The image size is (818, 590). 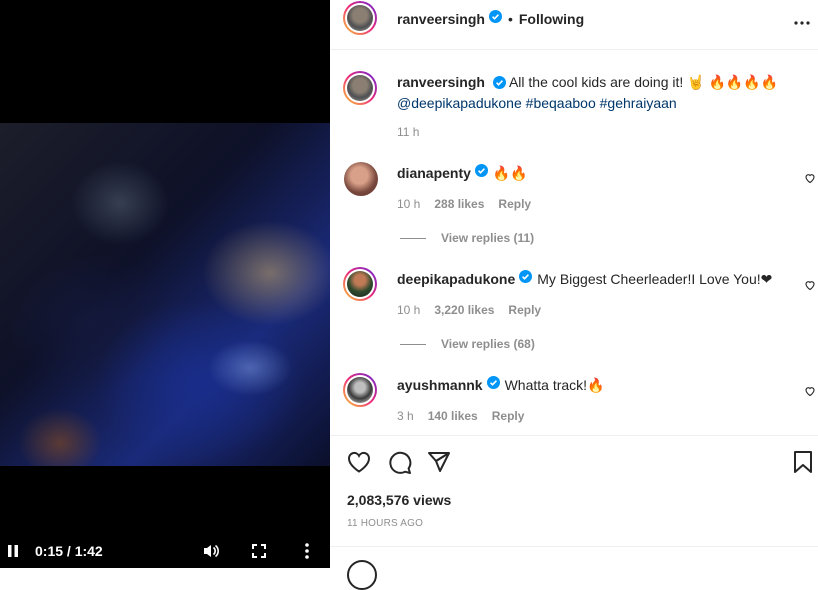 I want to click on volume-icon, so click(x=211, y=551).